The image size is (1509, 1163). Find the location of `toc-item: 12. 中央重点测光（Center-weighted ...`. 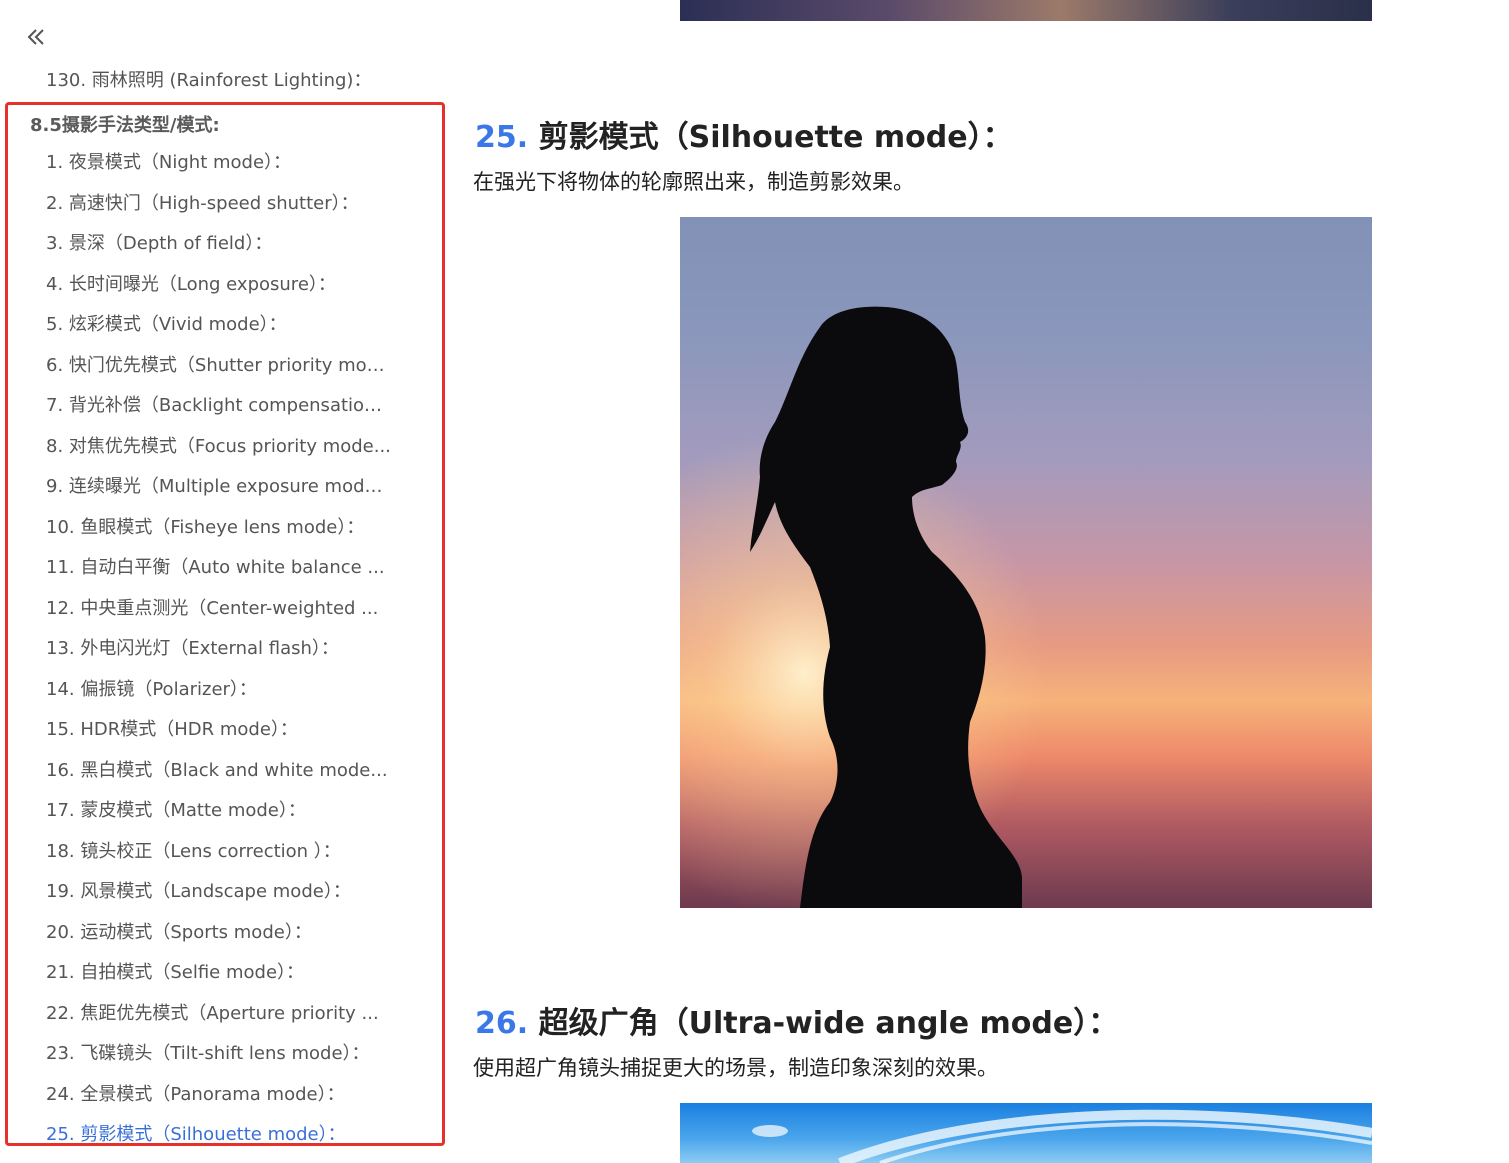

toc-item: 12. 中央重点测光（Center-weighted ... is located at coordinates (218, 613).